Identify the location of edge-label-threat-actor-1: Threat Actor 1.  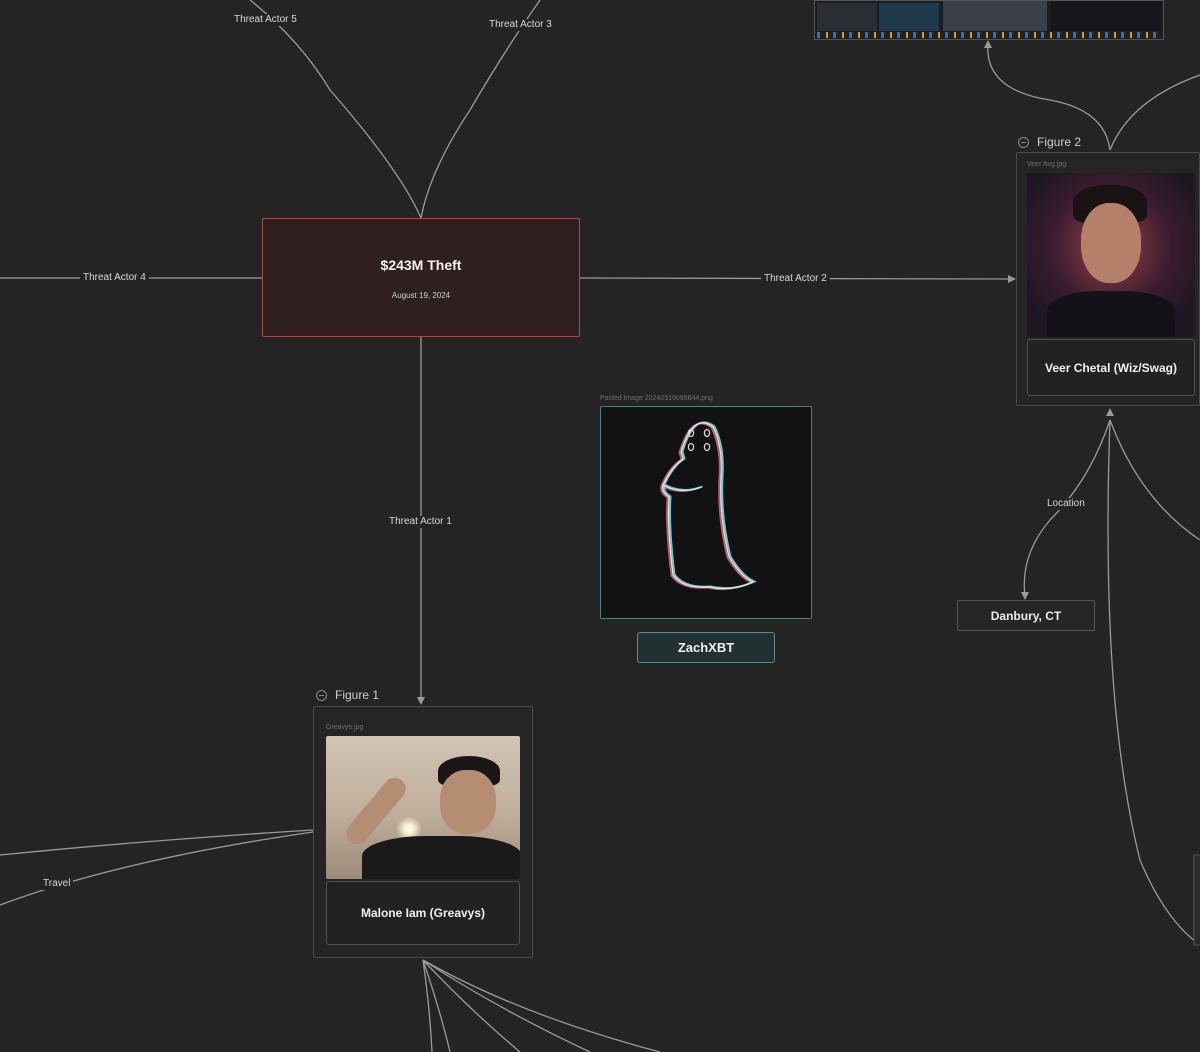
(420, 522).